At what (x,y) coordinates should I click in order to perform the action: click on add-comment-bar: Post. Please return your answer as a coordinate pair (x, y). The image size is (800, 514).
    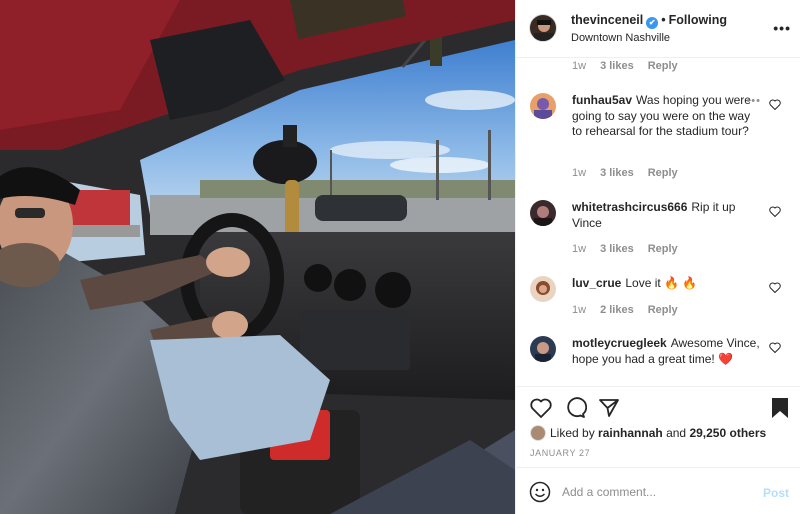
    Looking at the image, I should click on (658, 490).